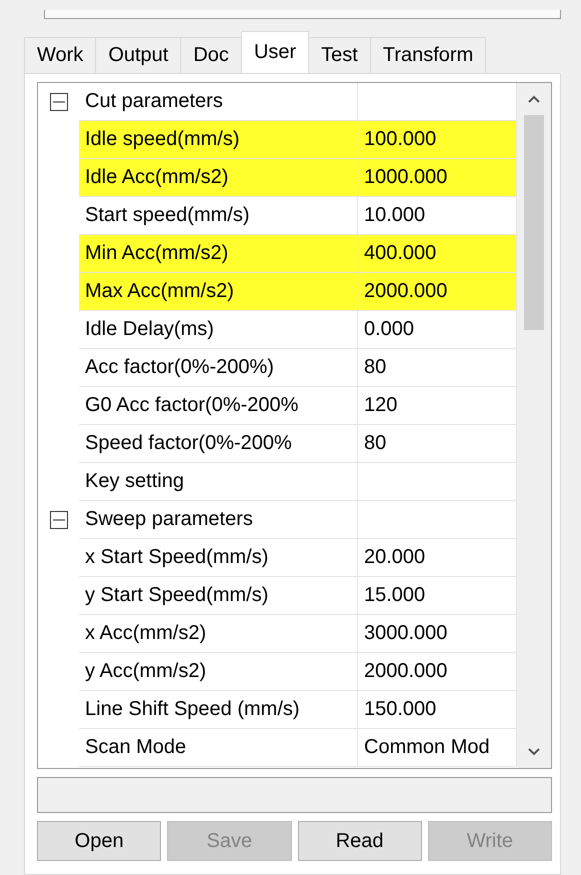 This screenshot has width=581, height=875. Describe the element at coordinates (218, 292) in the screenshot. I see `property-name: Max Acc(mm/s2)` at that location.